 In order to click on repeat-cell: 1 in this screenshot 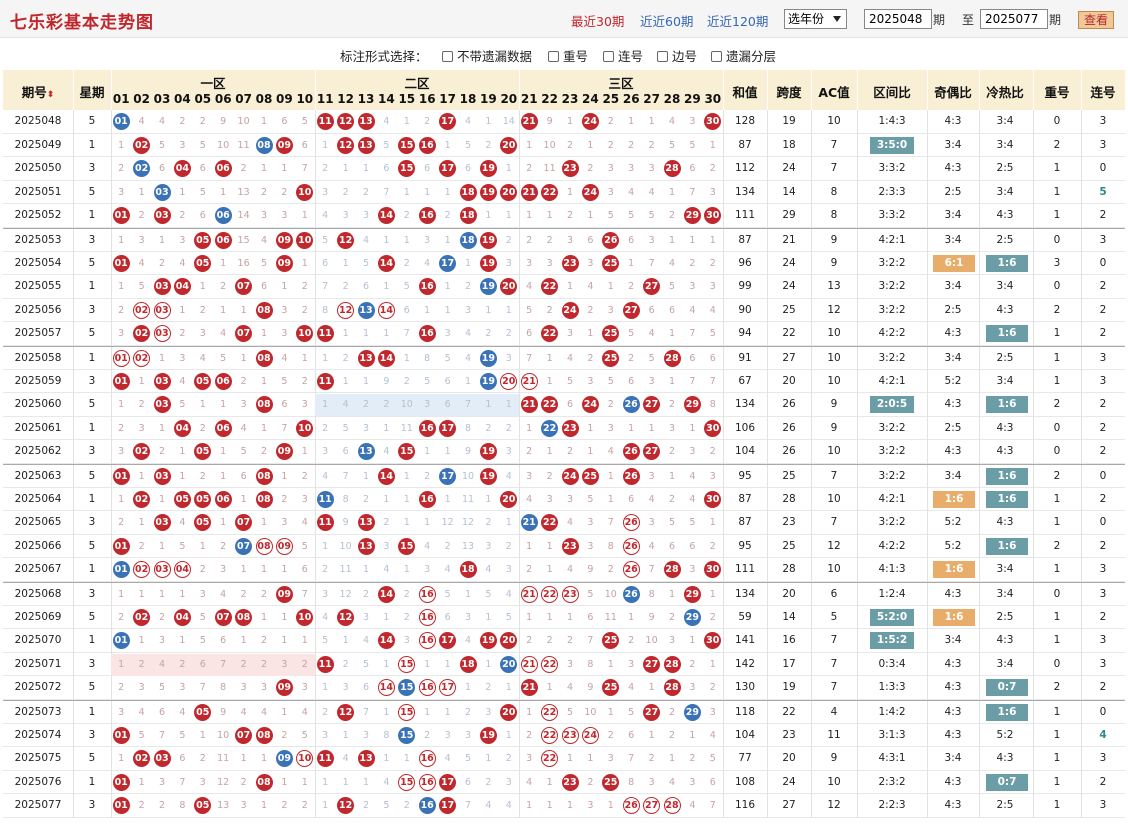, I will do `click(1057, 168)`.